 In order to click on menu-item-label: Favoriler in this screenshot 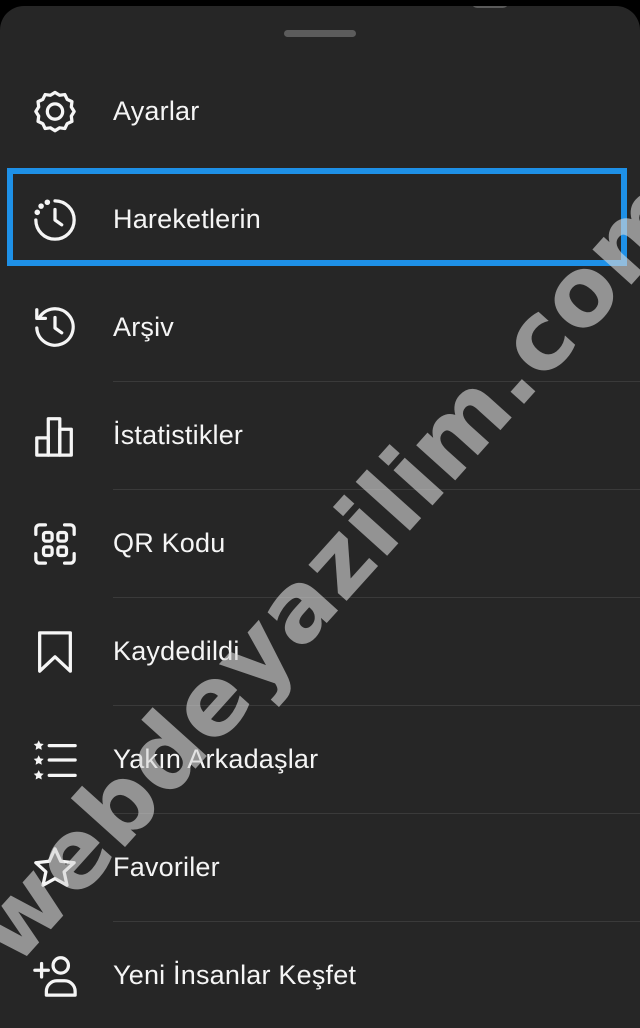, I will do `click(166, 867)`.